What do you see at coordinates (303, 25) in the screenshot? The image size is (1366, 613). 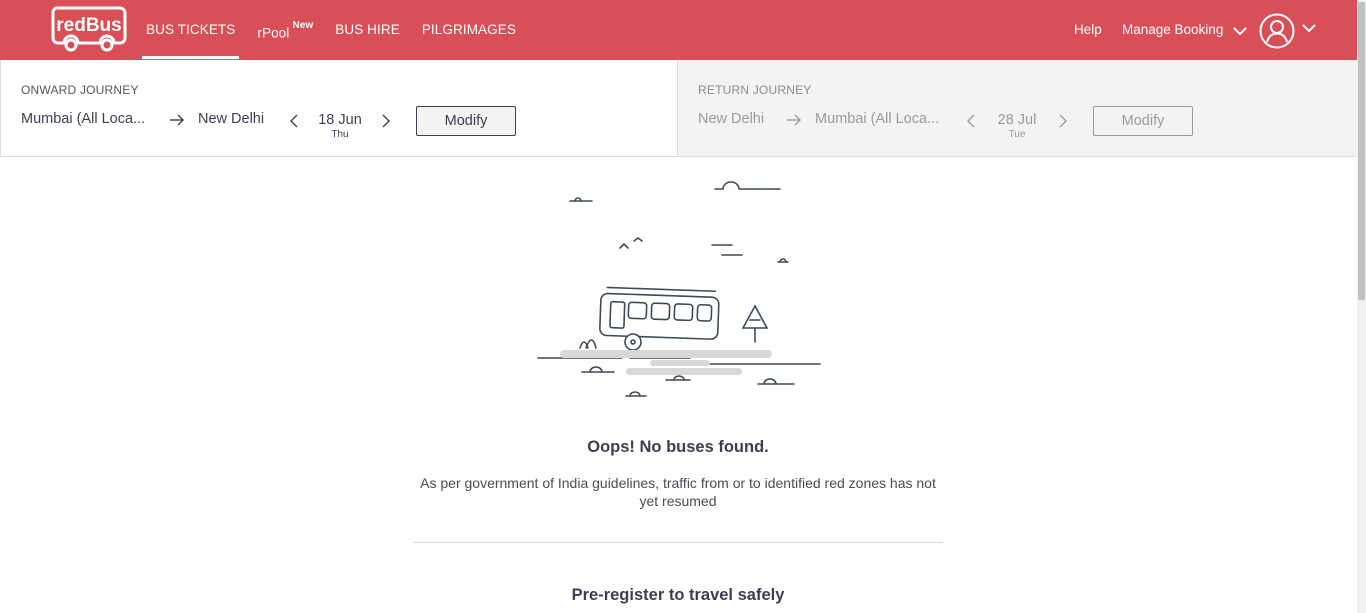 I see `new-badge: New` at bounding box center [303, 25].